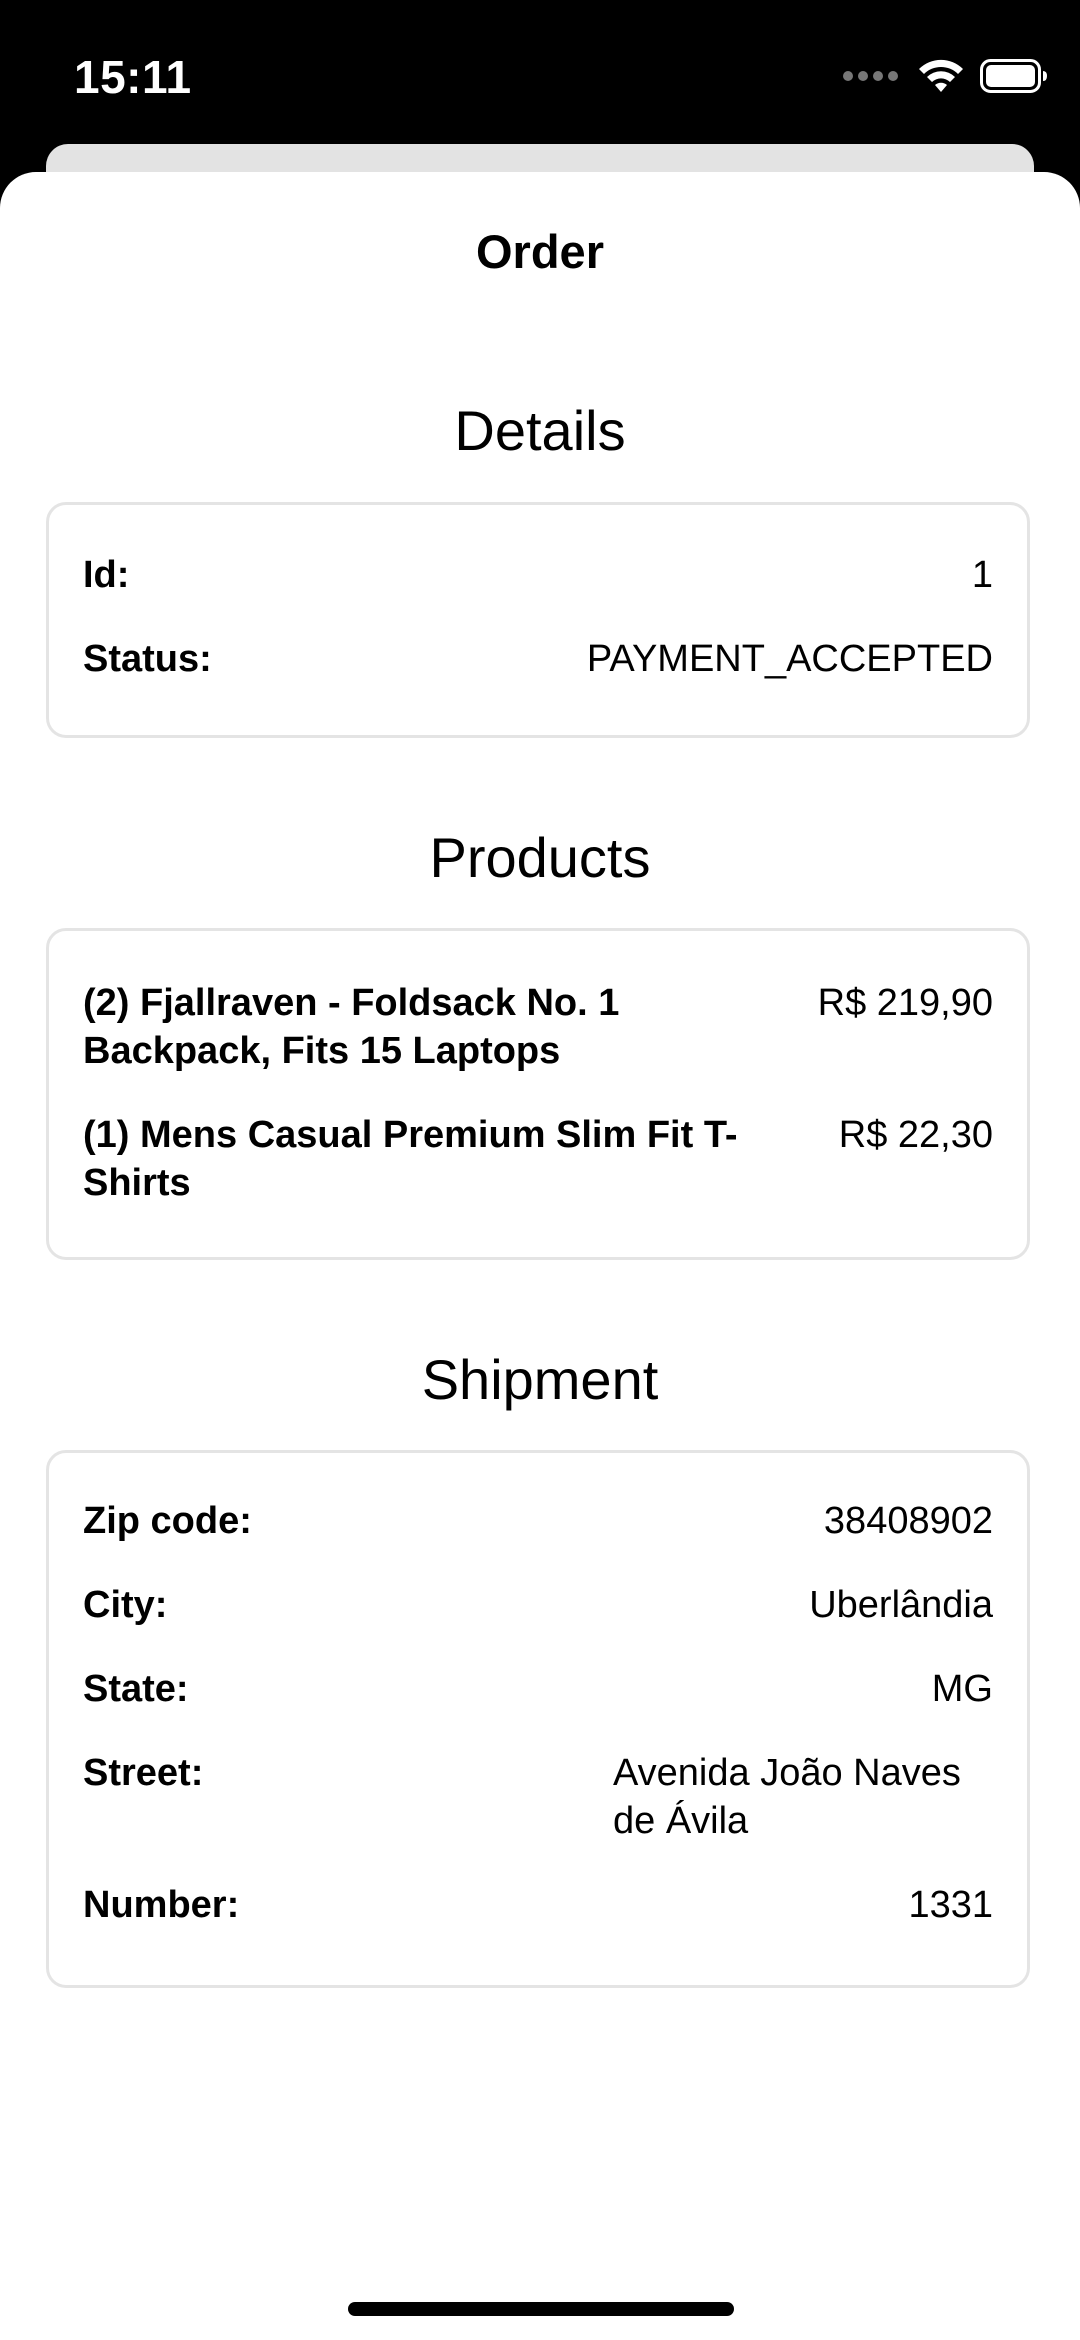 The image size is (1080, 2340). I want to click on city-label: City:, so click(125, 1605).